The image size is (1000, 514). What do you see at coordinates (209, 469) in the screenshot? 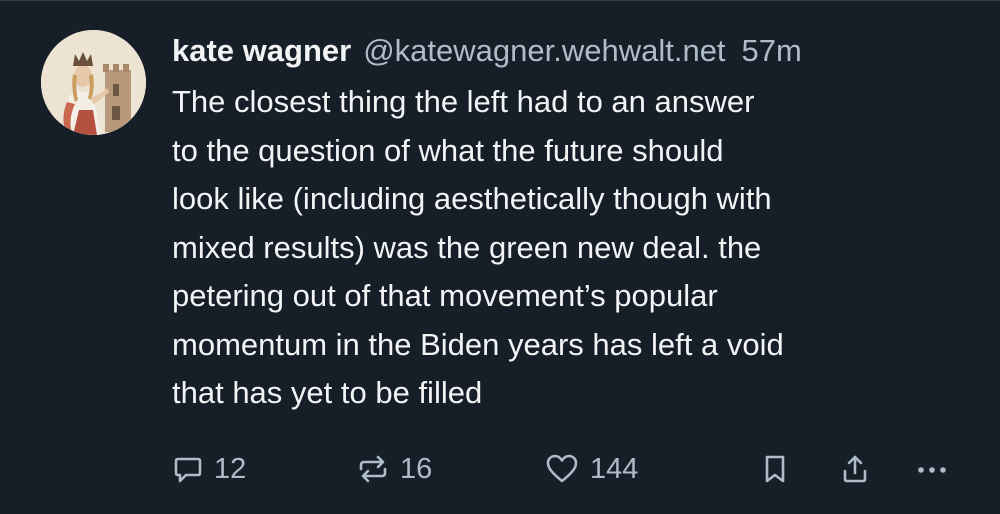
I see `reply-button: 12` at bounding box center [209, 469].